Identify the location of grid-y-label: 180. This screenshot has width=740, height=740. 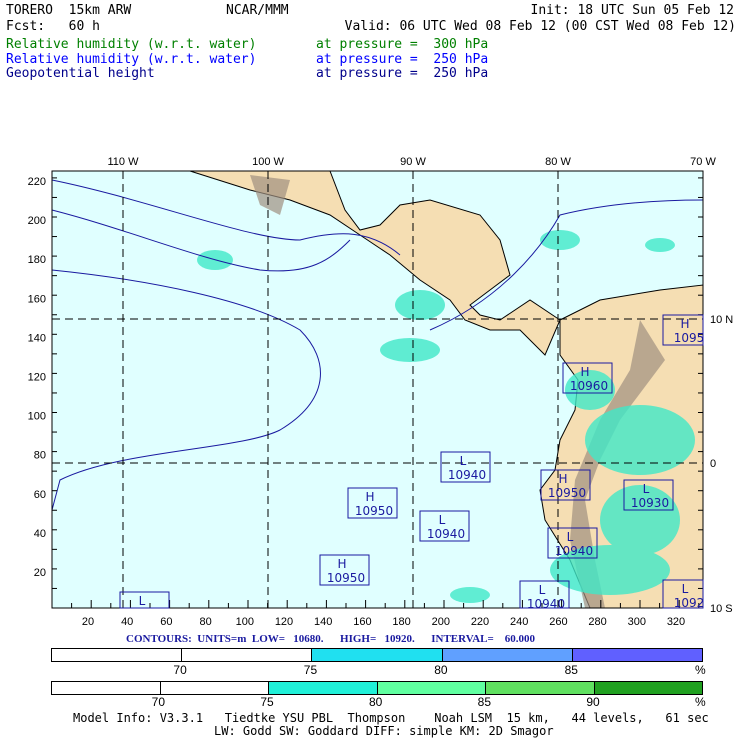
(37, 260).